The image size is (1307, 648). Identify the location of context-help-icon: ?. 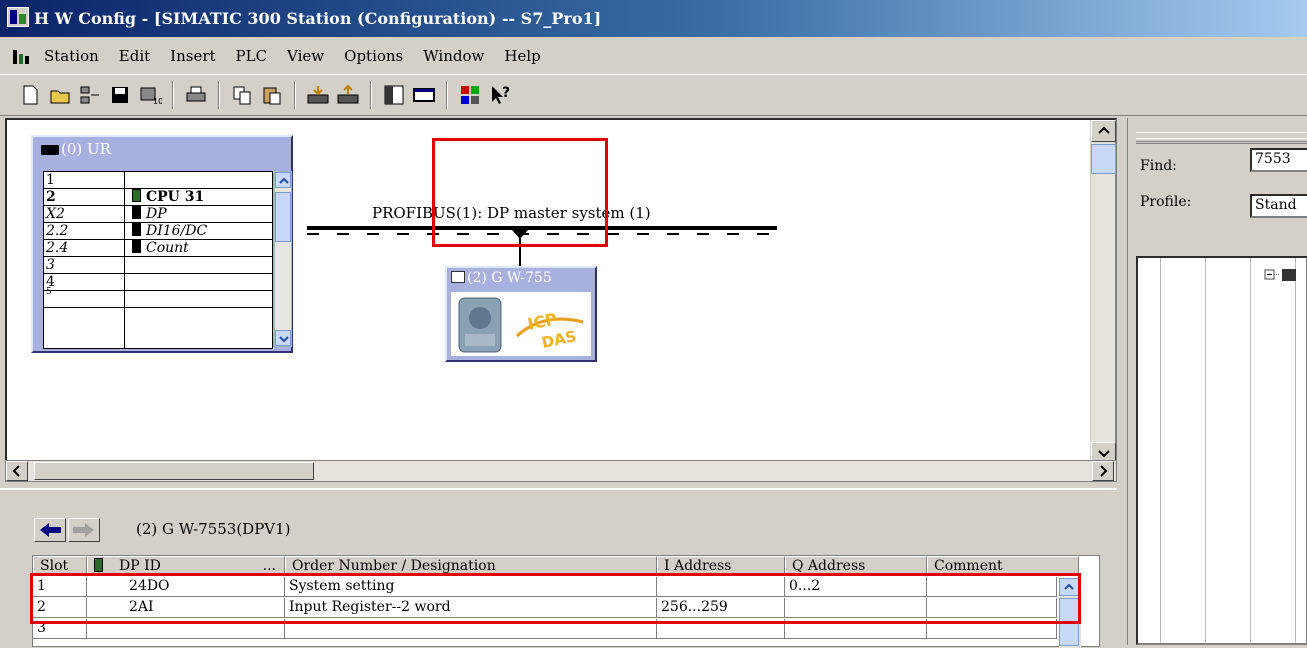
(500, 95).